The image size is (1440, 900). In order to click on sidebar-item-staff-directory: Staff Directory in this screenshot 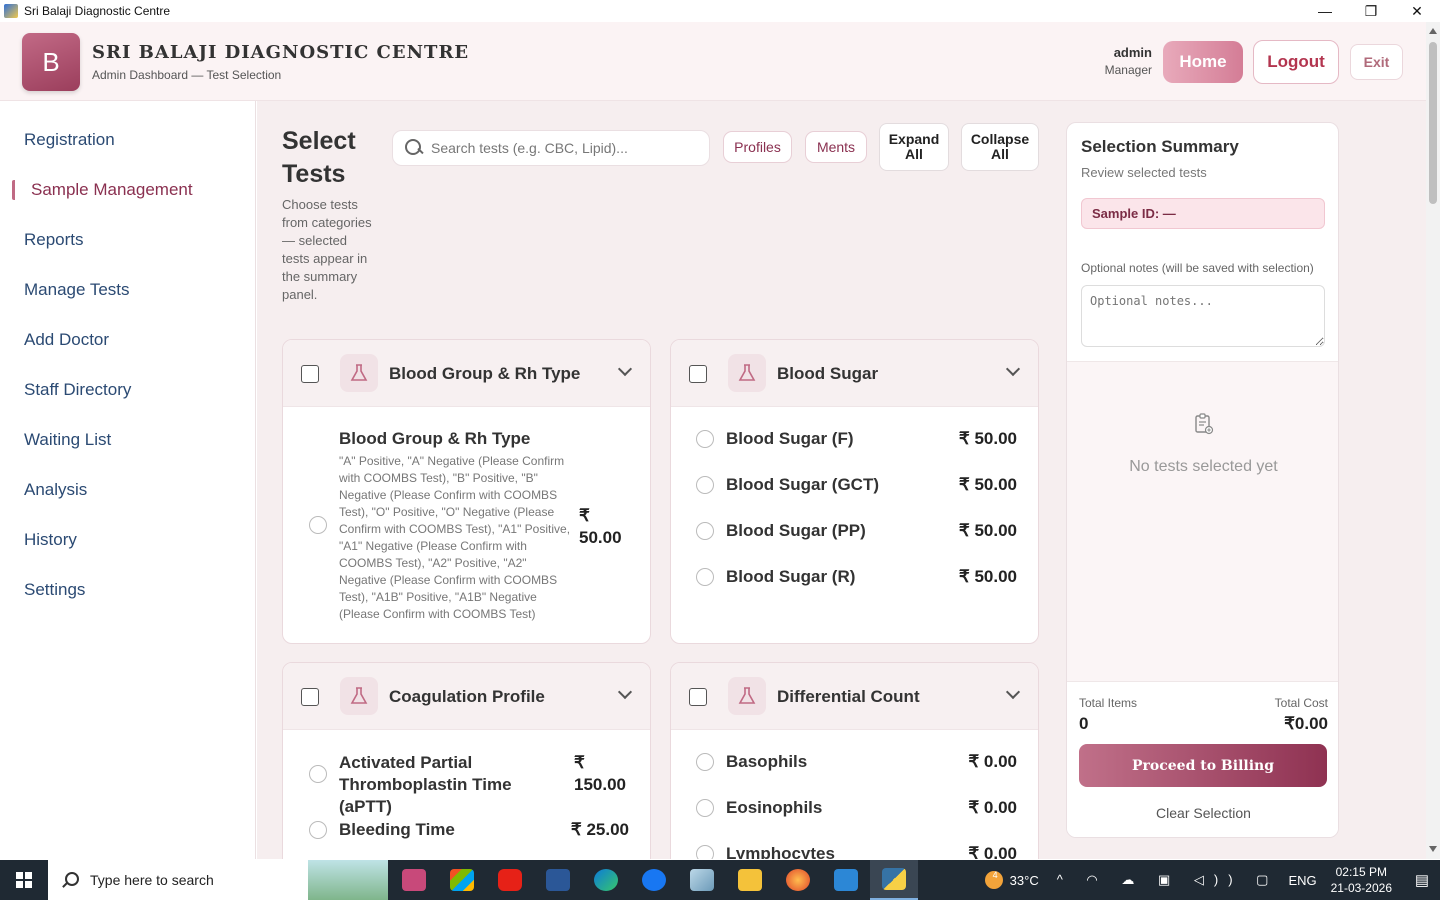, I will do `click(77, 390)`.